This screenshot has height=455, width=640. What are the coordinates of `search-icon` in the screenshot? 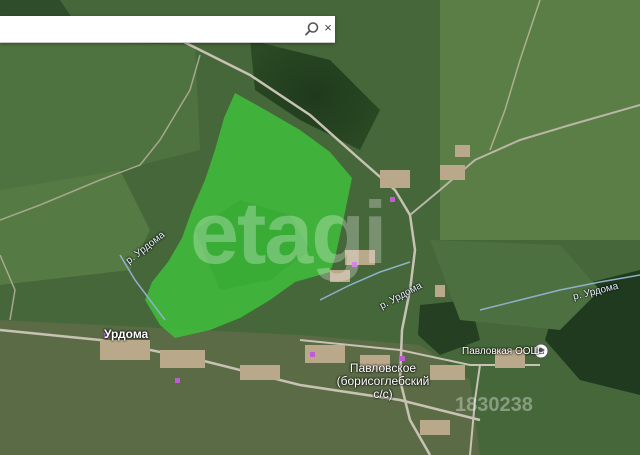 It's located at (312, 29).